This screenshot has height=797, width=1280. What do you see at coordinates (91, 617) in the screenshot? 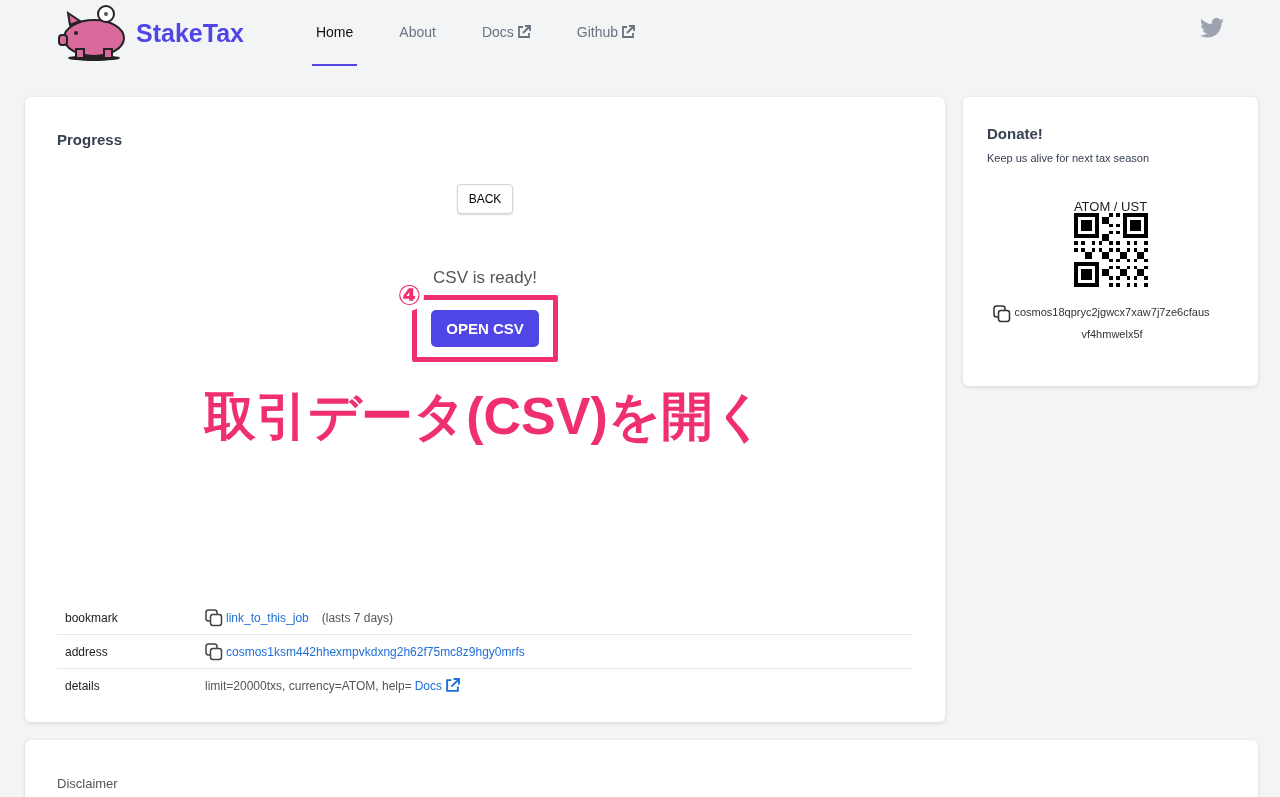
I see `detail-label: bookmark` at bounding box center [91, 617].